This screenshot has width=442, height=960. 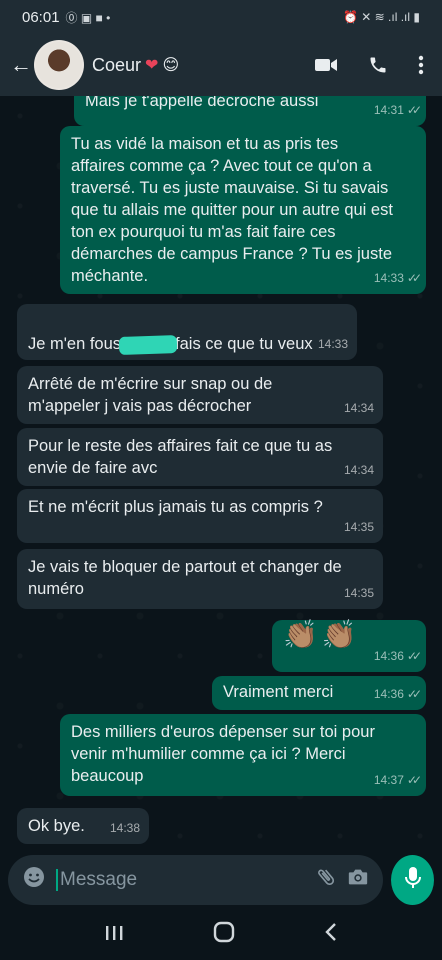 What do you see at coordinates (388, 110) in the screenshot?
I see `message-time: 14:31` at bounding box center [388, 110].